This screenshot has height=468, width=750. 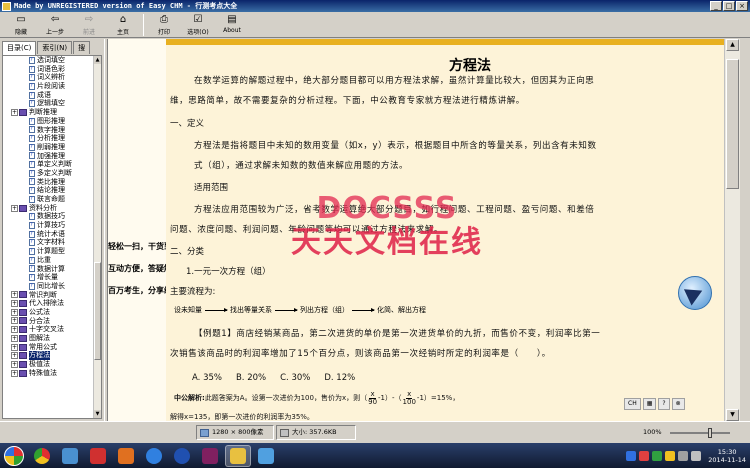 I want to click on tree-item: 结论推理, so click(x=49, y=190).